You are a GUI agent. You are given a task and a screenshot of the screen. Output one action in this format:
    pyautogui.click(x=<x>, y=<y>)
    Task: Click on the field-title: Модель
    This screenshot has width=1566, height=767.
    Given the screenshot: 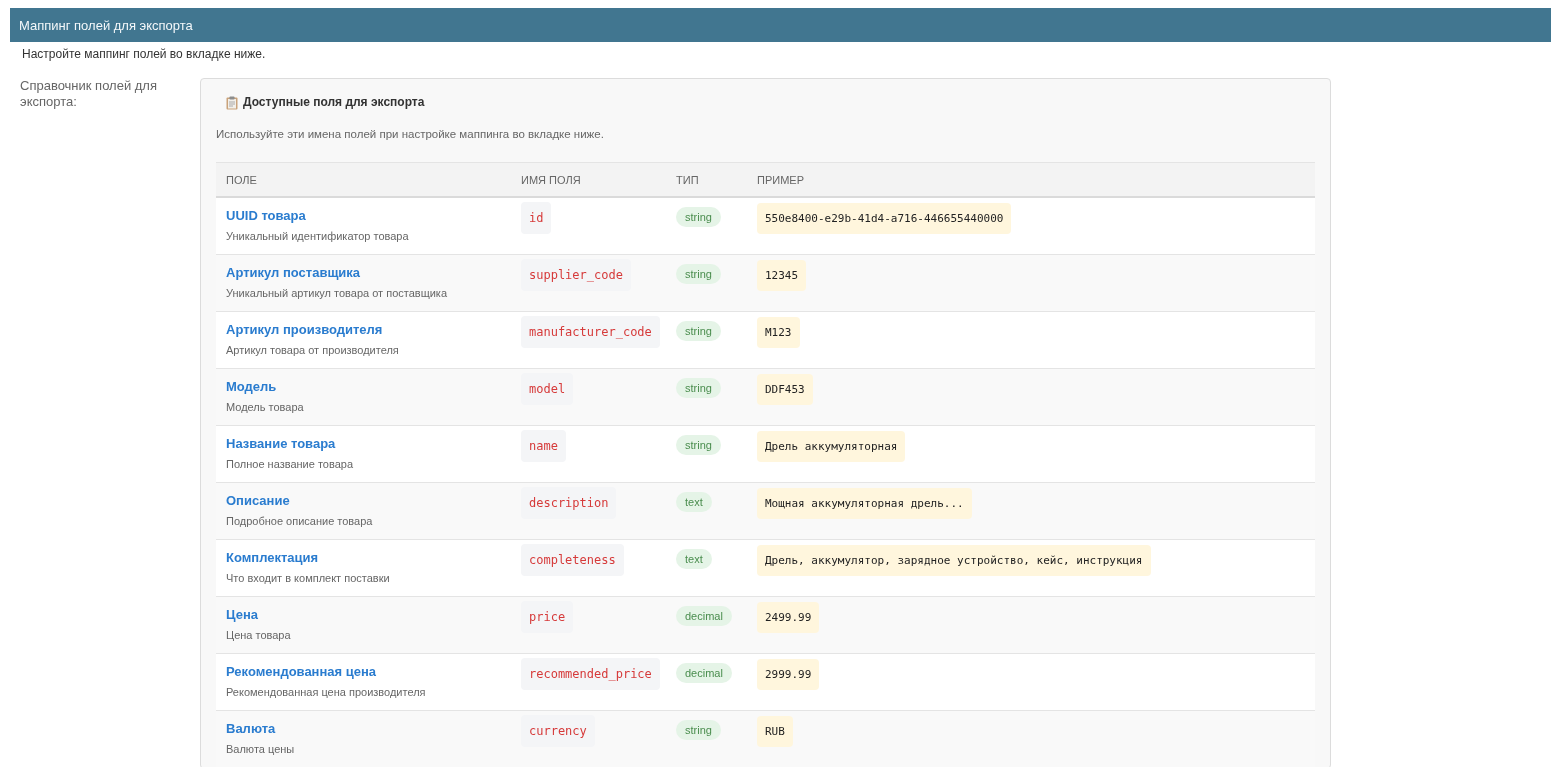 What is the action you would take?
    pyautogui.click(x=251, y=387)
    